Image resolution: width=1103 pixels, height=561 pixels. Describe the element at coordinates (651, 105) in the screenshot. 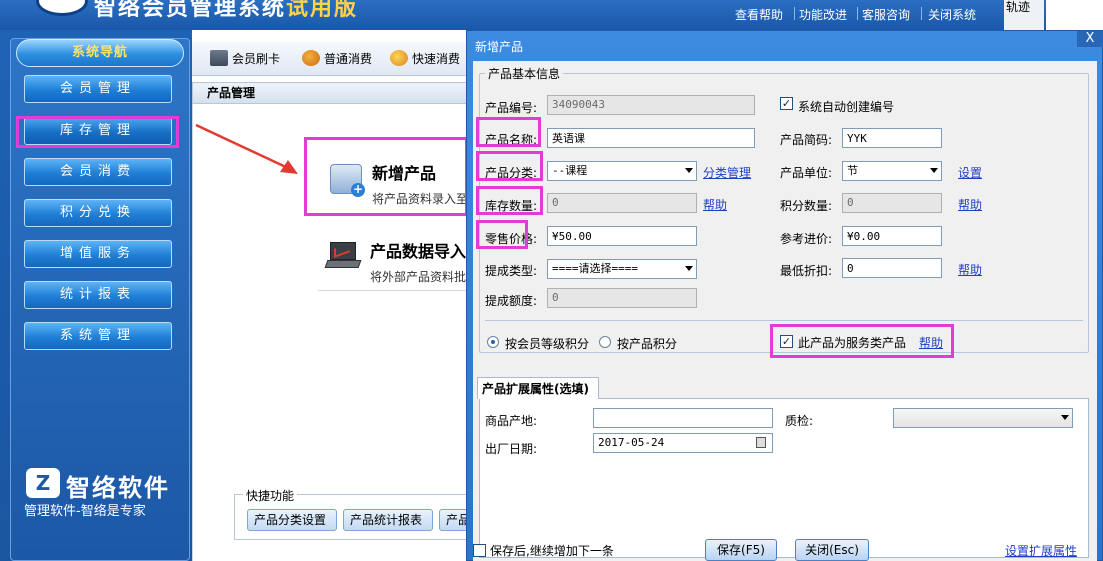

I see `code-field: 34090043` at that location.